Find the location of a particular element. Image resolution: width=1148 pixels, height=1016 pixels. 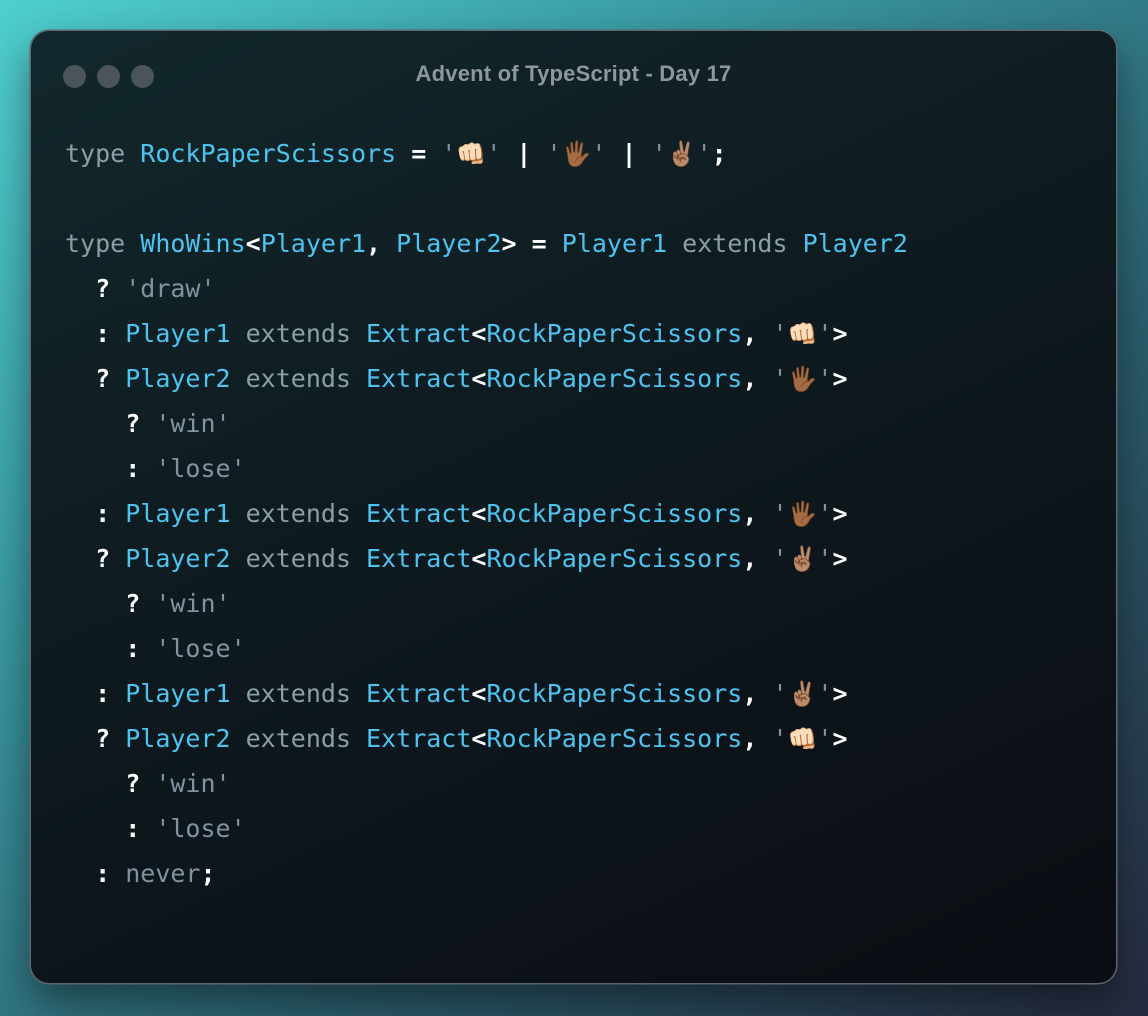

title-bar: Advent of TypeScript - Day 17 is located at coordinates (573, 76).